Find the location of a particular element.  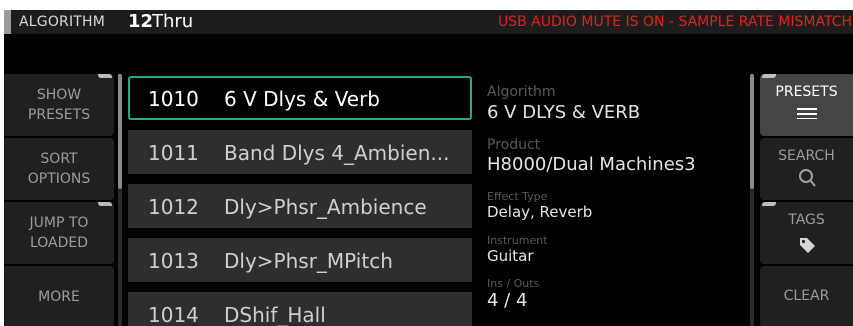

preset-name: 6 V Dlys & Verb is located at coordinates (302, 99).